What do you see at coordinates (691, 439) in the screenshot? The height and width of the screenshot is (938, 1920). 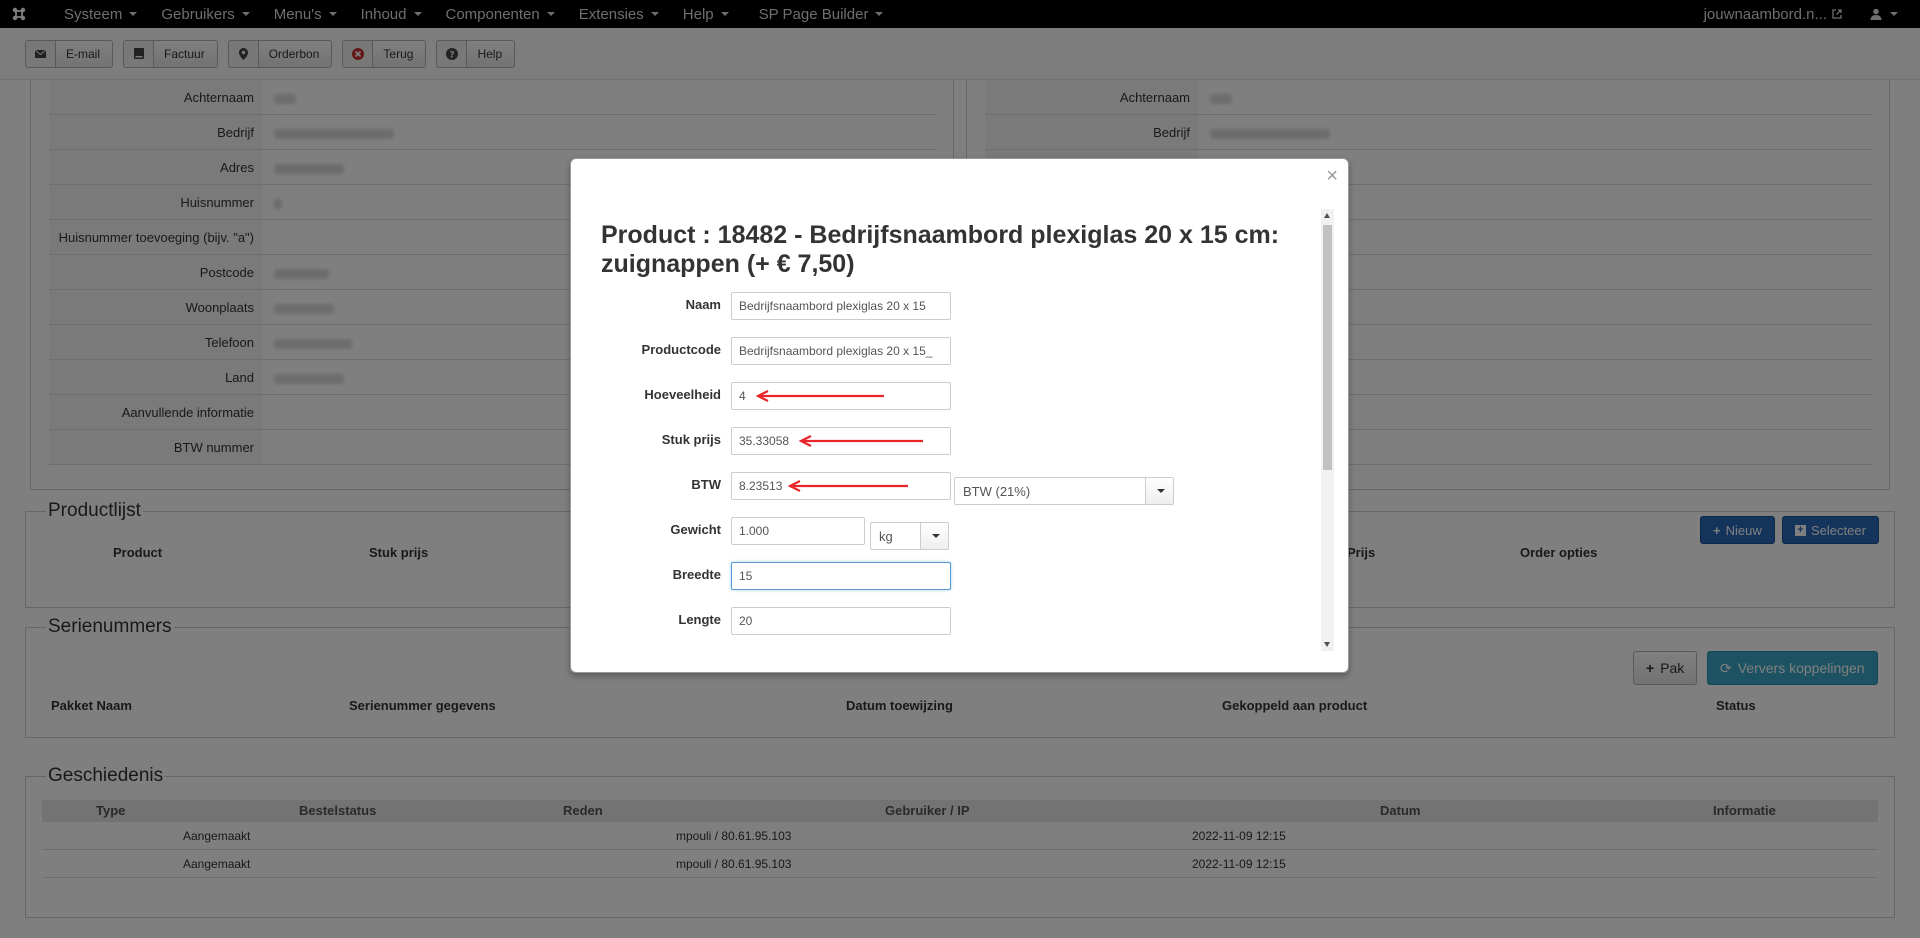 I see `stukprijs-label: Stuk prijs` at bounding box center [691, 439].